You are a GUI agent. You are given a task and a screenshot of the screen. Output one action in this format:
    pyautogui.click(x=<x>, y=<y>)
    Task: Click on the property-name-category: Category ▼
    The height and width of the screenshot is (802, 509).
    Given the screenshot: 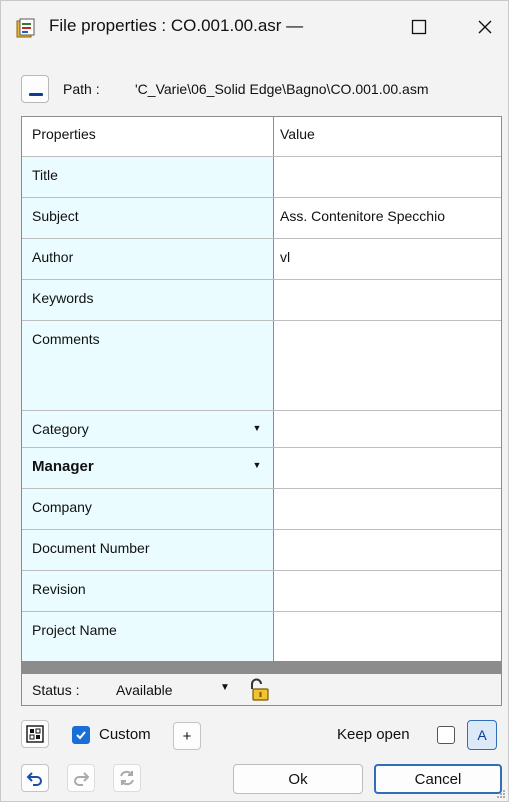 What is the action you would take?
    pyautogui.click(x=148, y=429)
    